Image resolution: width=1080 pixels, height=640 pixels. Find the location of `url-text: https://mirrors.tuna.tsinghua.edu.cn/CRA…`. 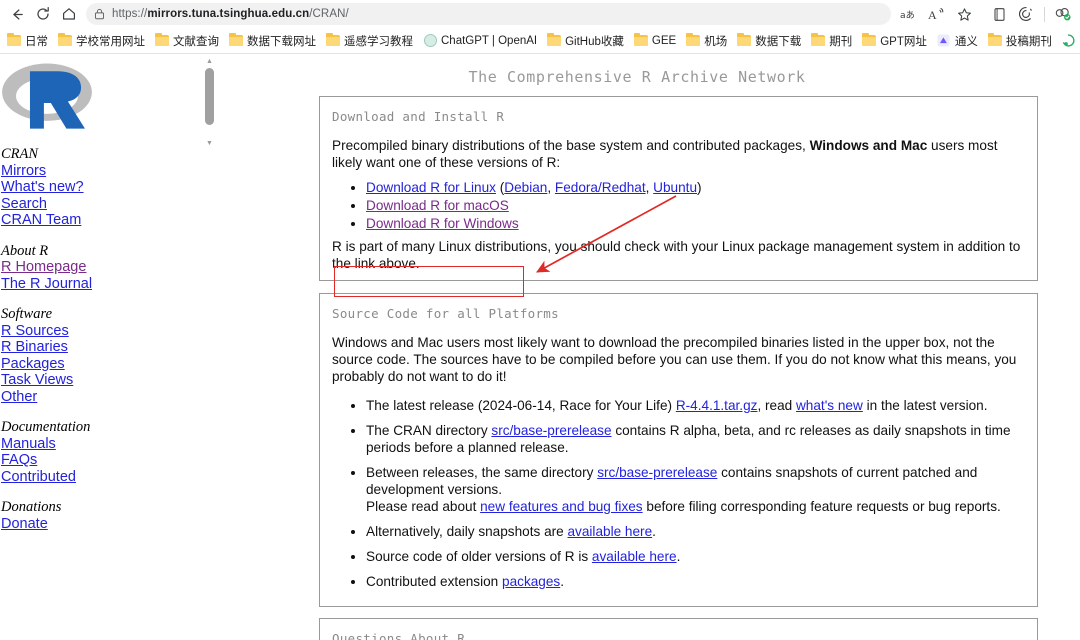

url-text: https://mirrors.tuna.tsinghua.edu.cn/CRA… is located at coordinates (230, 14).